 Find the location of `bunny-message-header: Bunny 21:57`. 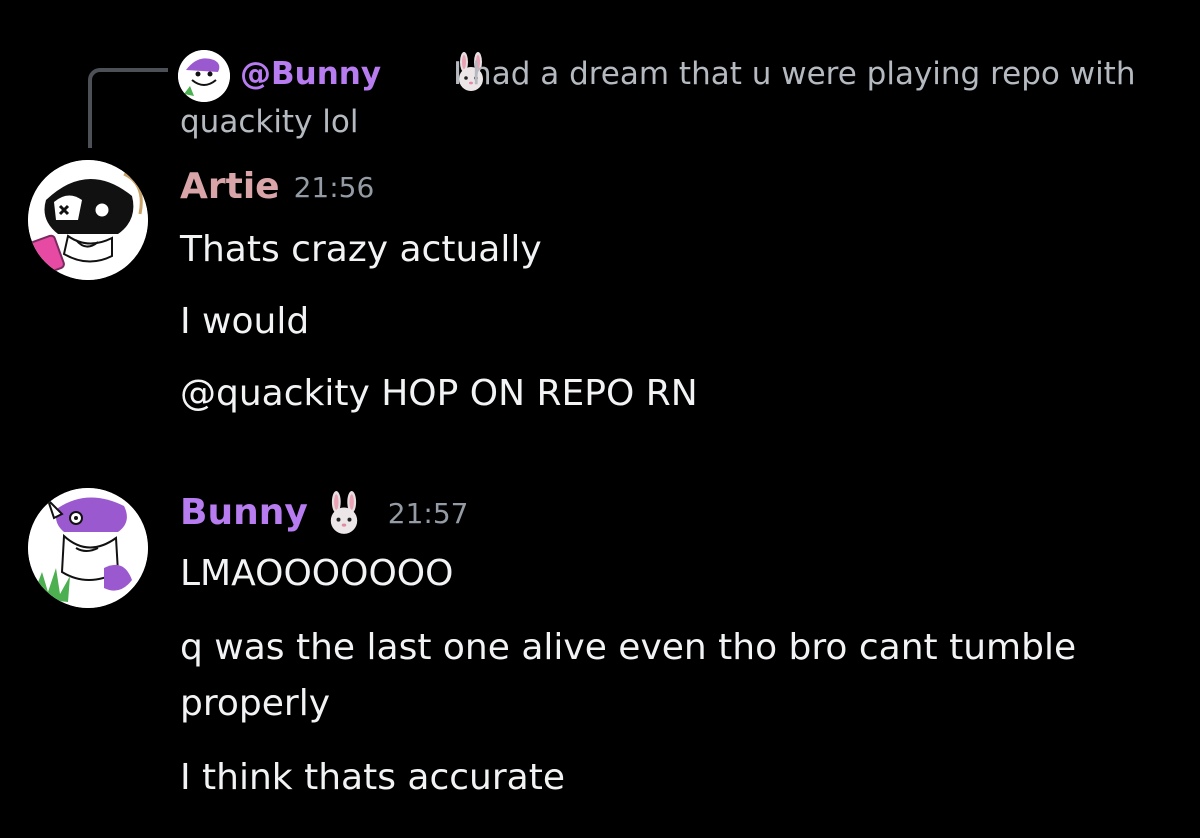

bunny-message-header: Bunny 21:57 is located at coordinates (324, 513).